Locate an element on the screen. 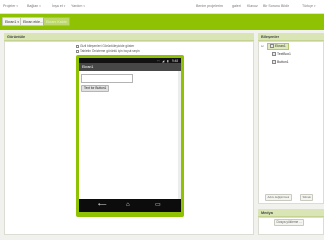  remove-screen-button: Ekranı Kaldır is located at coordinates (56, 21).